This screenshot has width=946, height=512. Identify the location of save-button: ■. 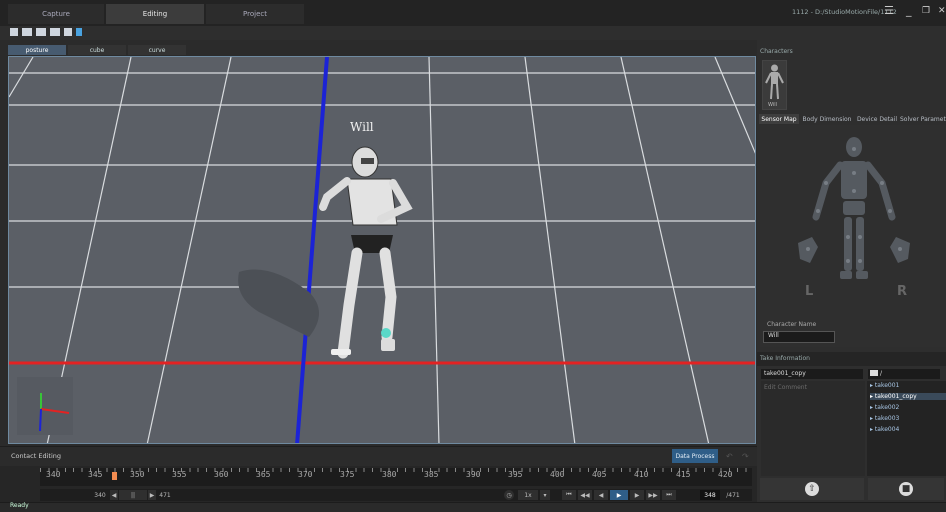
(906, 489).